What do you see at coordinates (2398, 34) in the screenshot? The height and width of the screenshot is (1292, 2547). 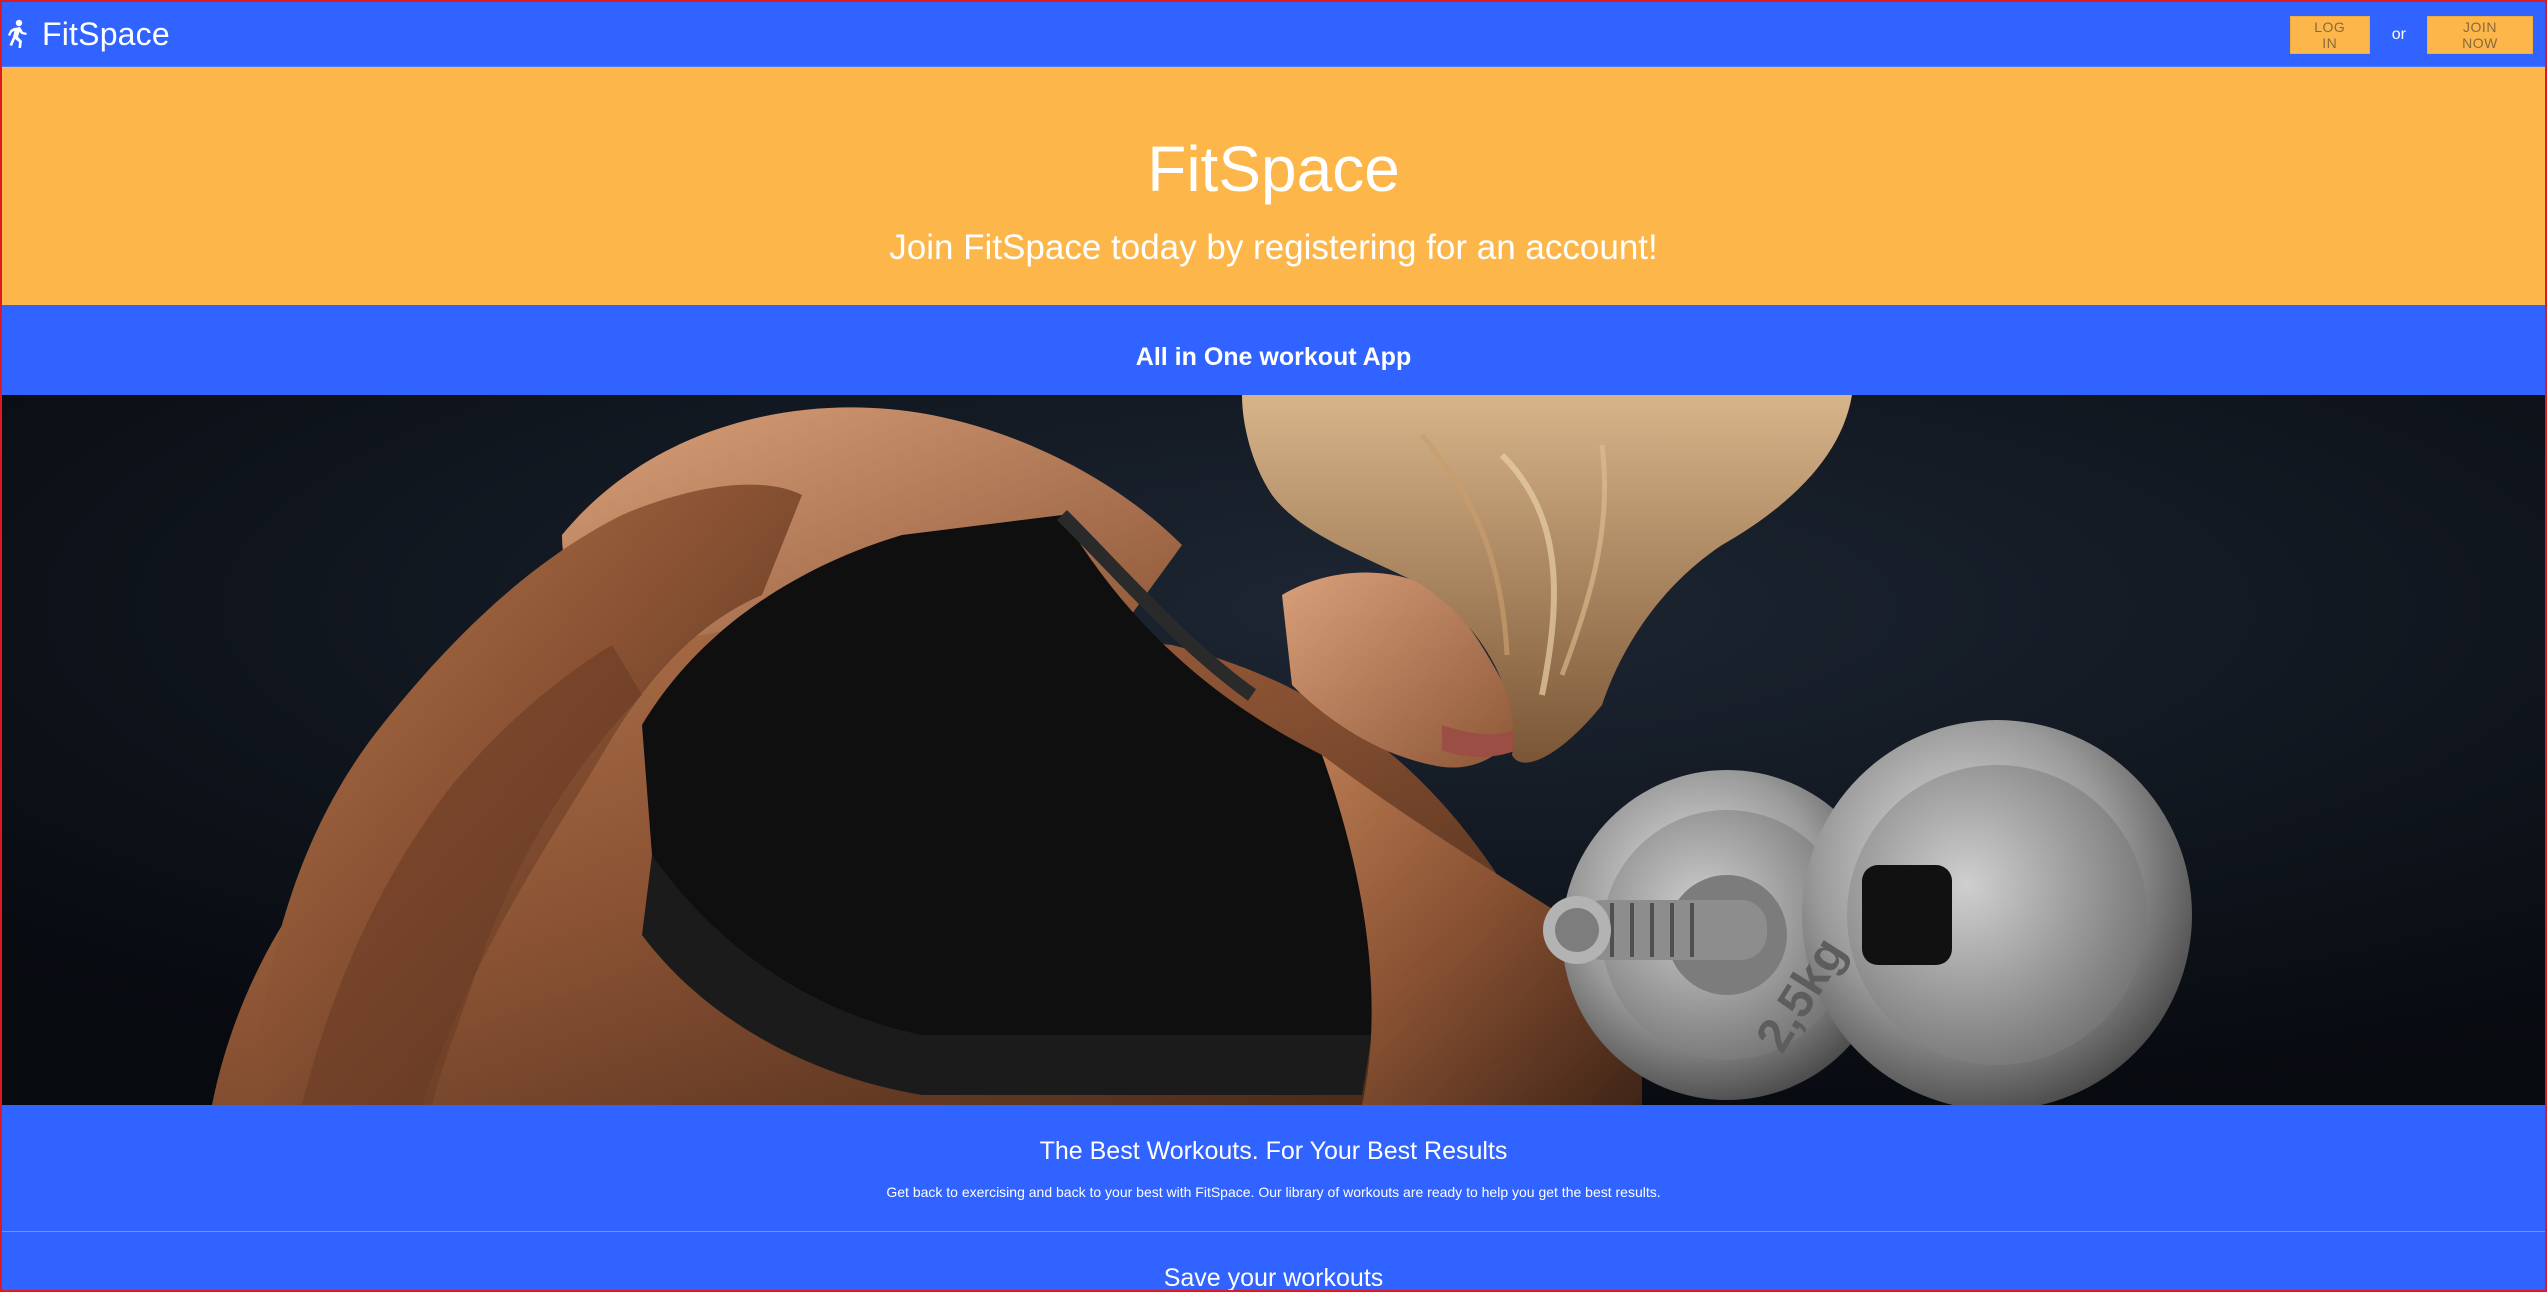 I see `or-separator: or` at bounding box center [2398, 34].